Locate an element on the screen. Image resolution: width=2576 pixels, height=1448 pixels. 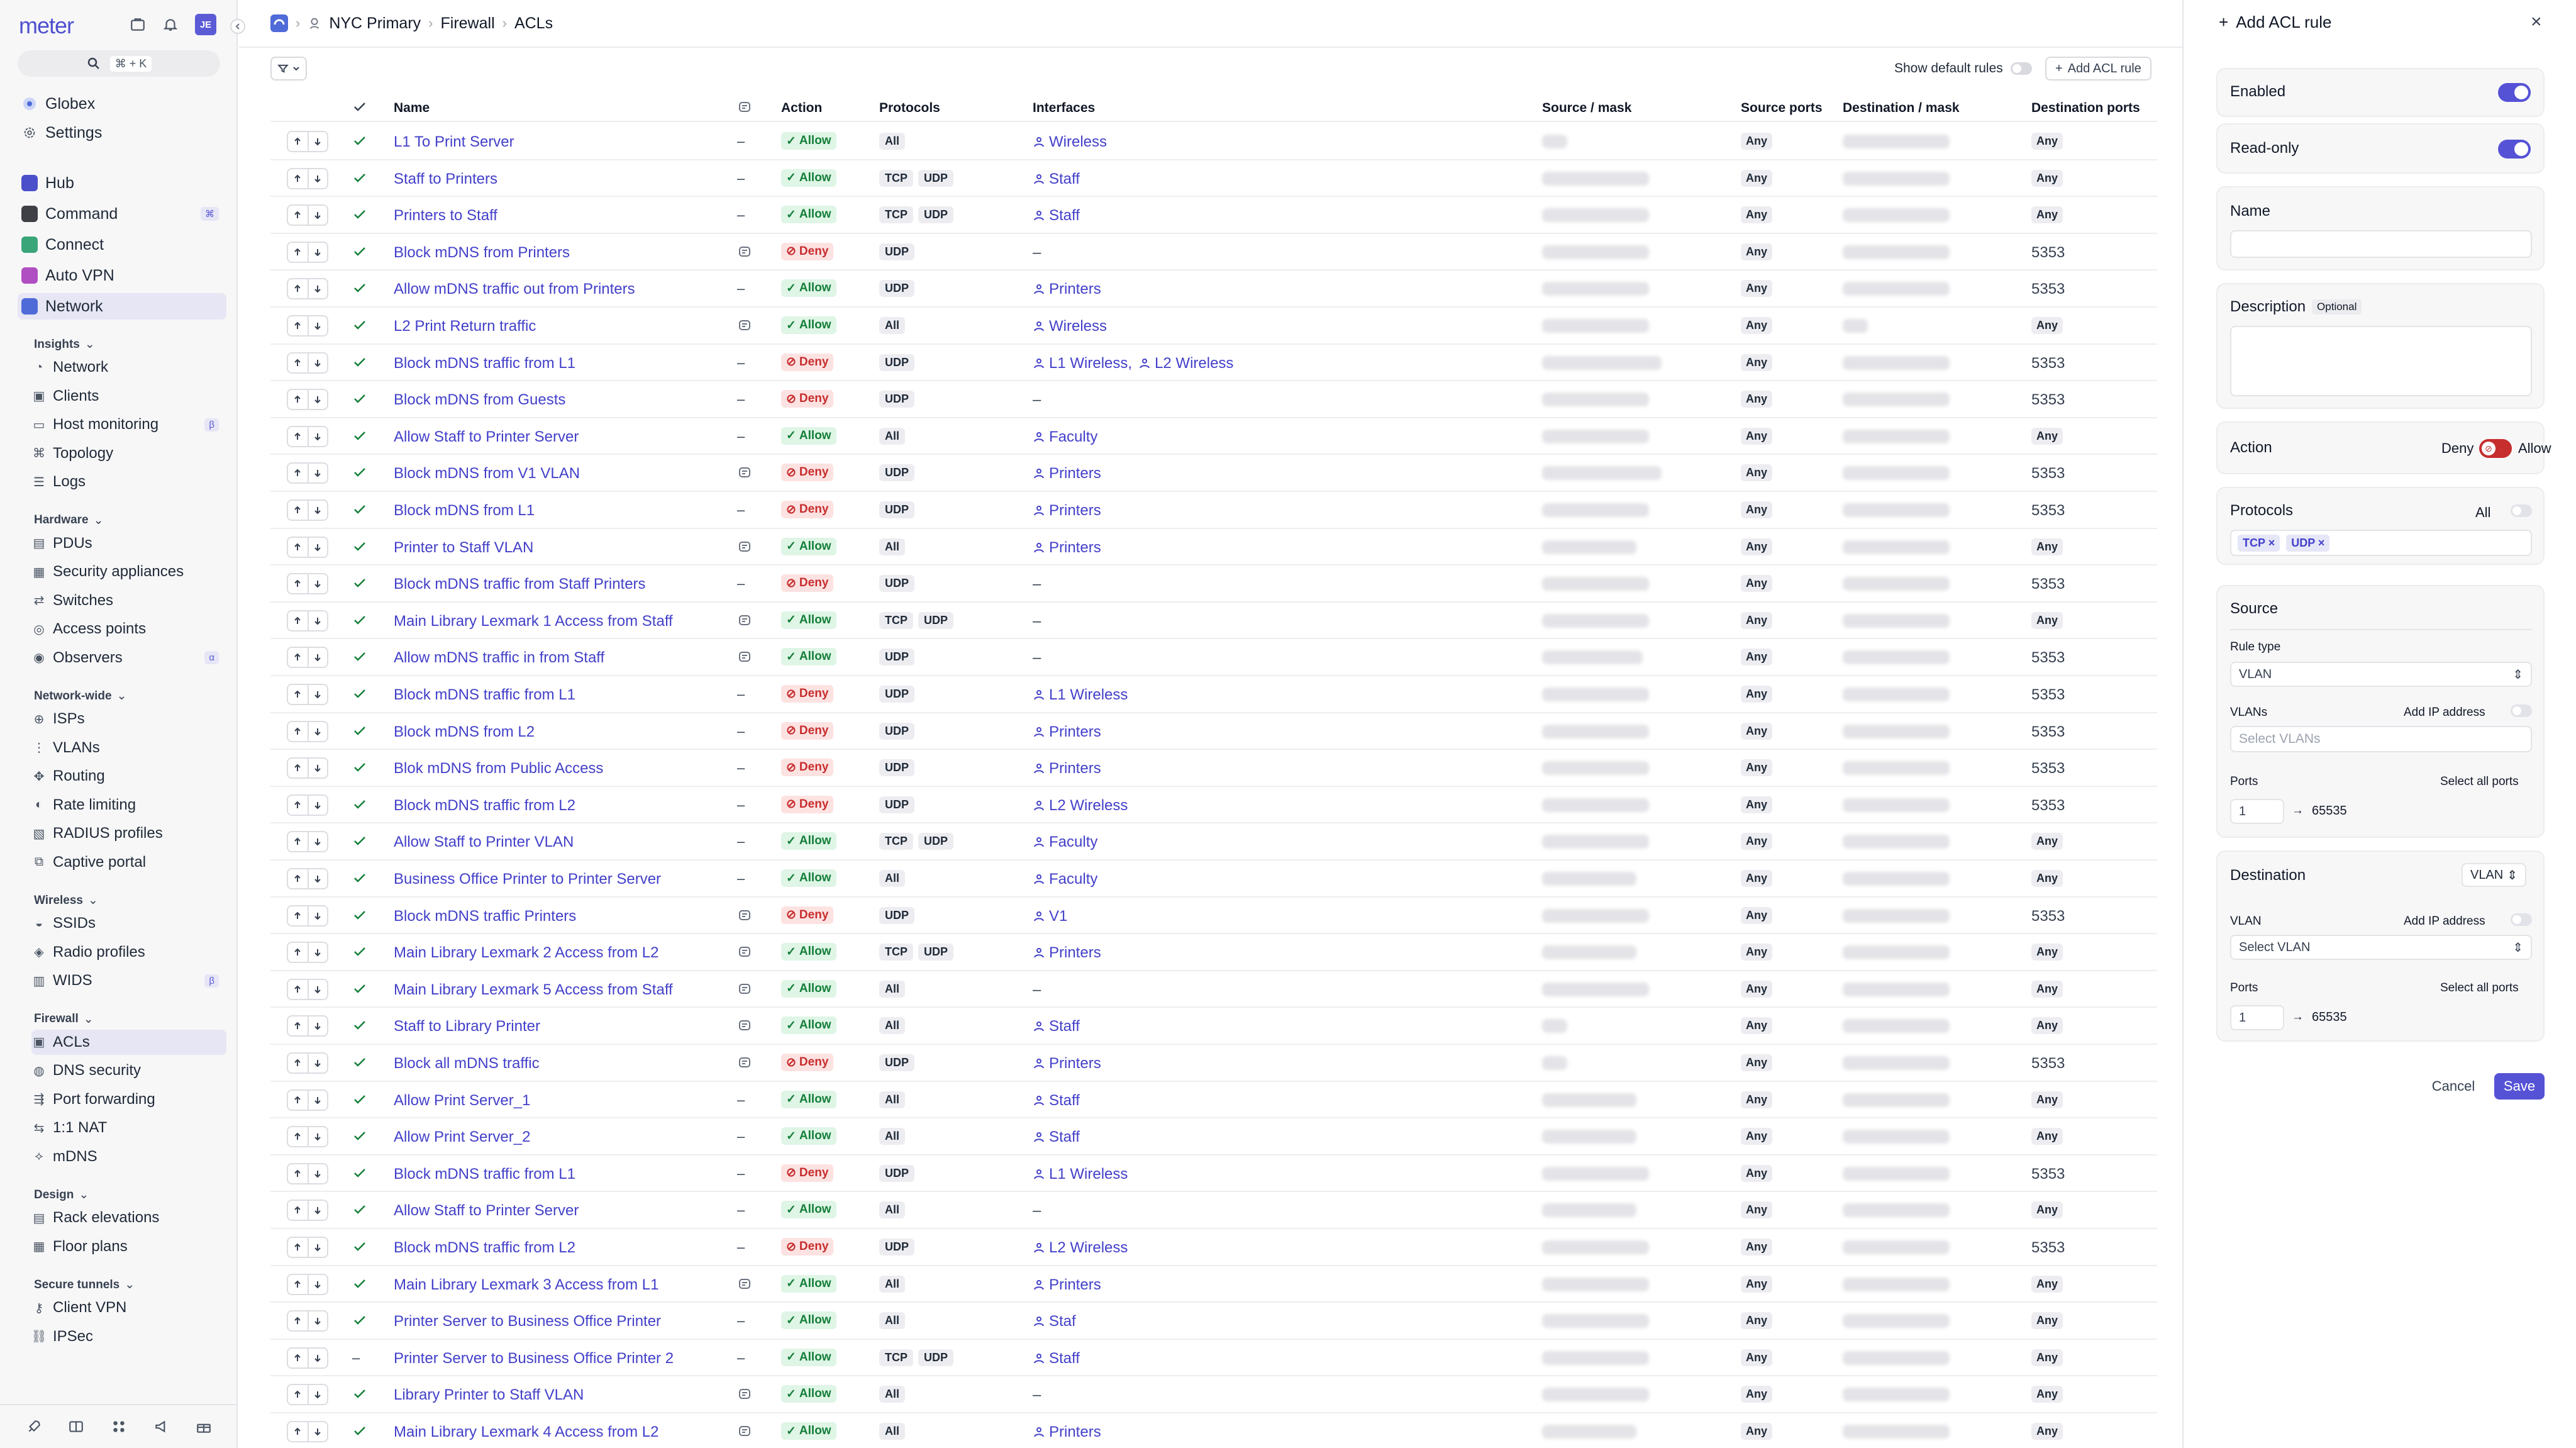
col-interfaces: Interfaces is located at coordinates (1064, 108).